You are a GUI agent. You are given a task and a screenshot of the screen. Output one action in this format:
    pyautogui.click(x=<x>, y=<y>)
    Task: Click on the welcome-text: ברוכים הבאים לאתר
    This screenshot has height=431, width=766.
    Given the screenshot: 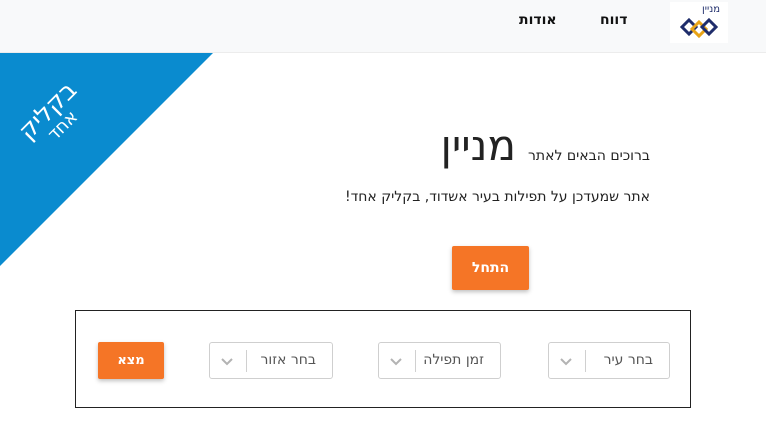 What is the action you would take?
    pyautogui.click(x=589, y=156)
    